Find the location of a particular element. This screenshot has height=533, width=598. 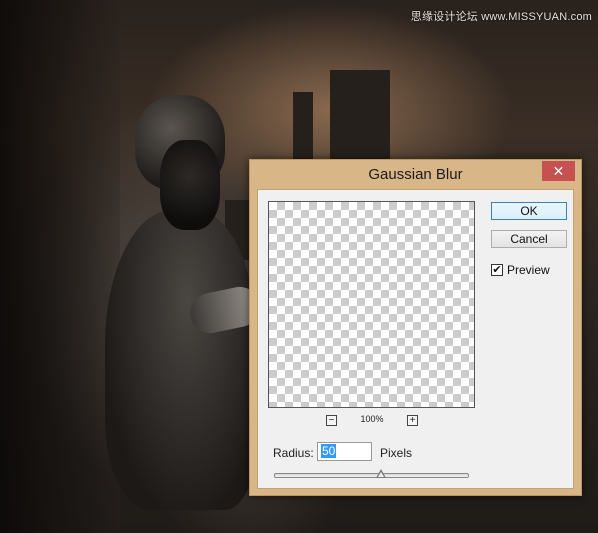

preview-label: Preview is located at coordinates (528, 270).